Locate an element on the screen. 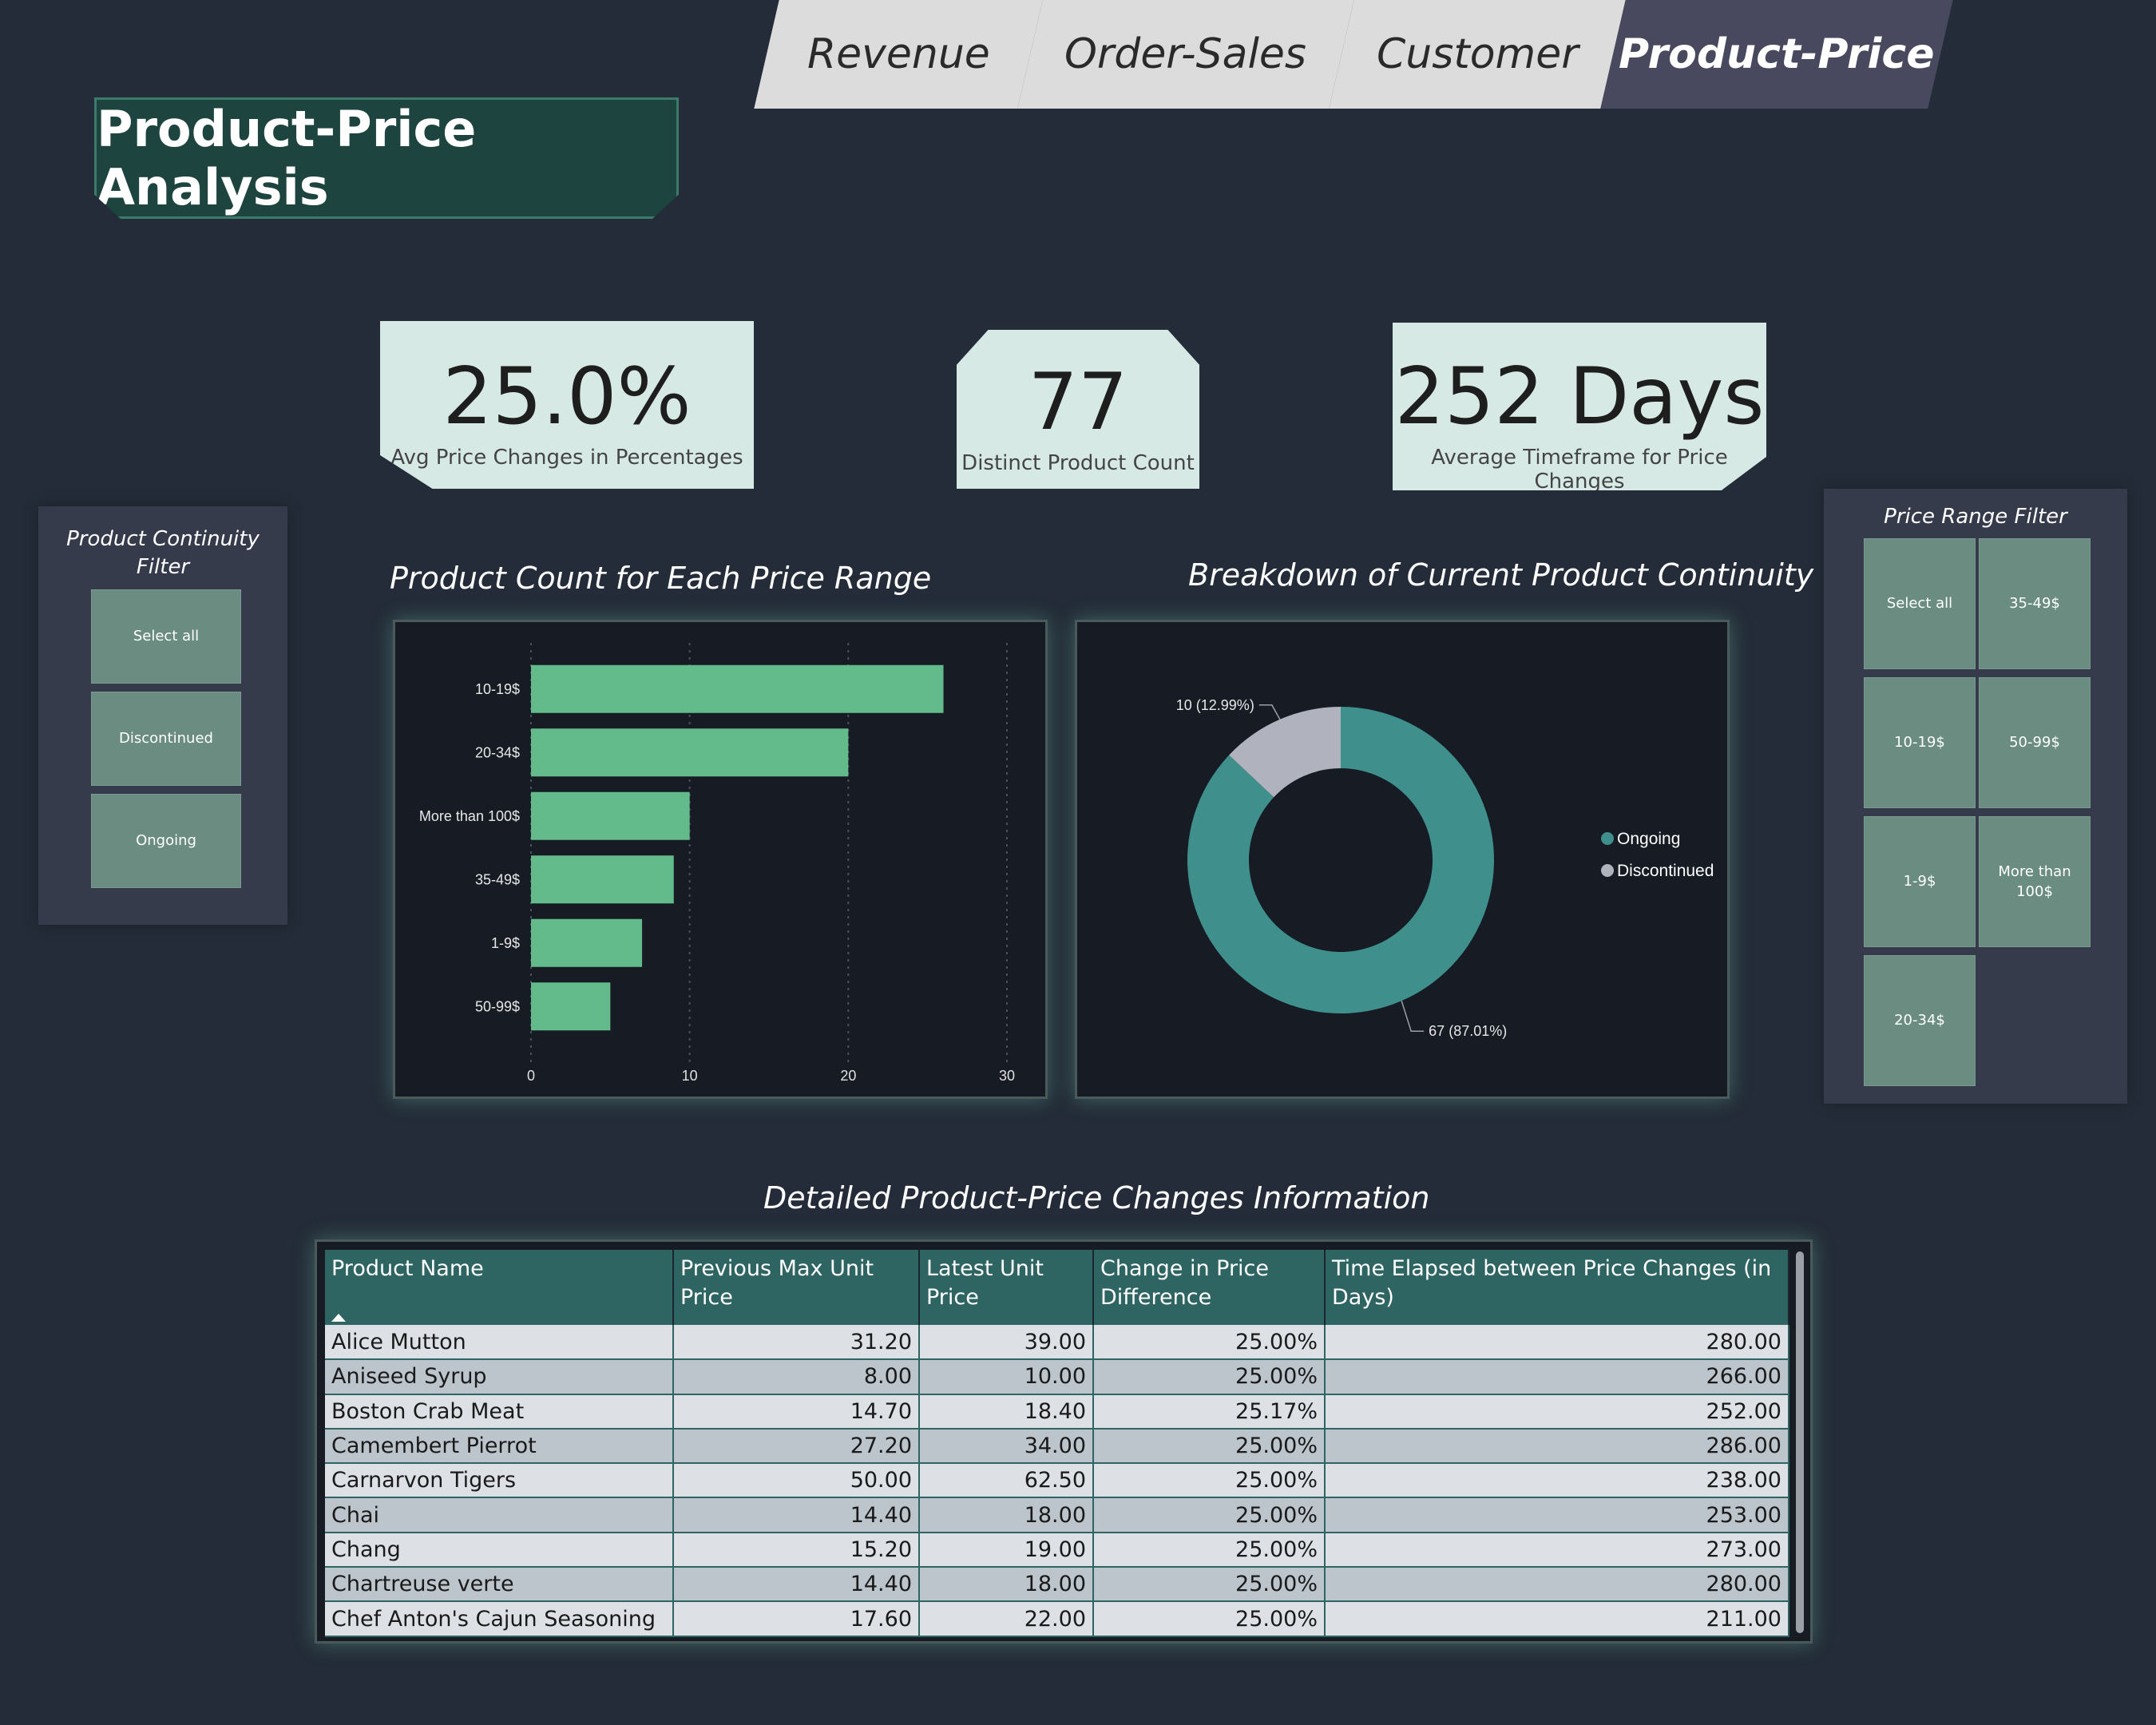 The image size is (2156, 1725). table-cell: Camembert Pierrot is located at coordinates (499, 1447).